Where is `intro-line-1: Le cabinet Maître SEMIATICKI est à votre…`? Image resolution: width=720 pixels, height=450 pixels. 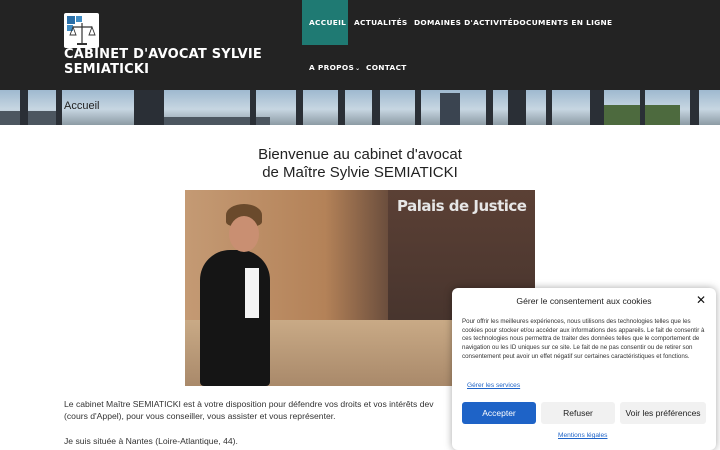
intro-line-1: Le cabinet Maître SEMIATICKI est à votre… is located at coordinates (249, 404).